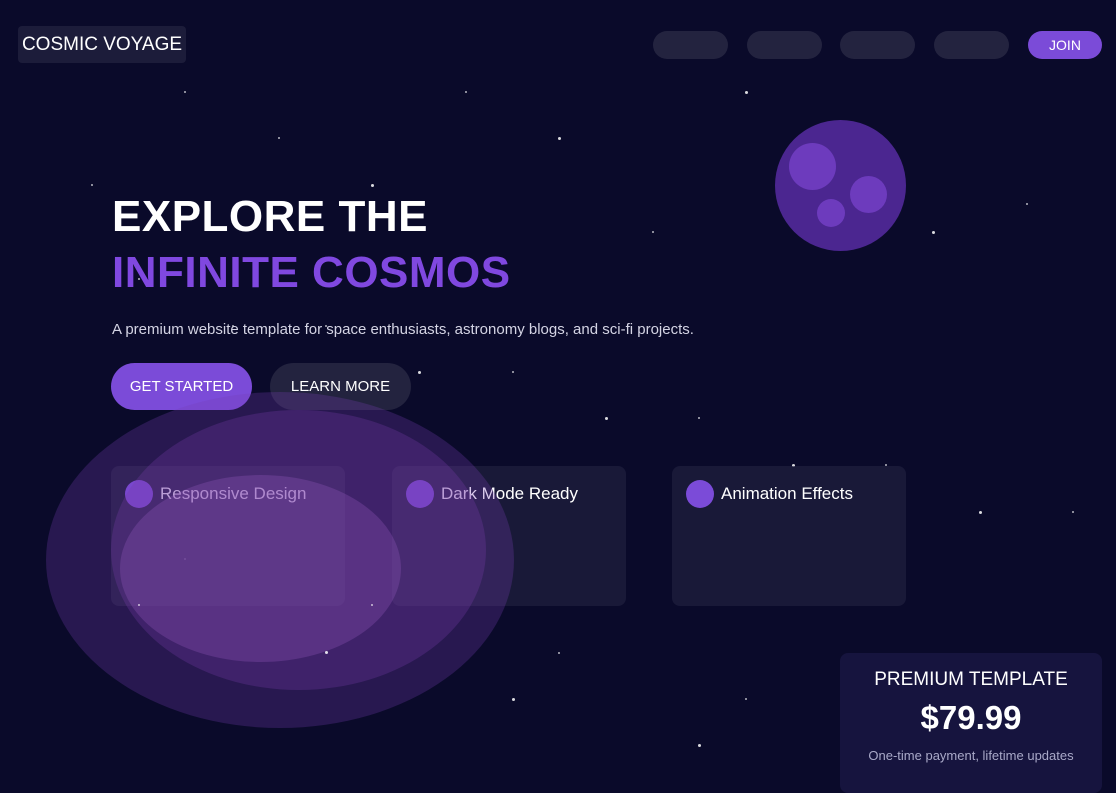 This screenshot has height=793, width=1116. What do you see at coordinates (181, 386) in the screenshot?
I see `get-started-button: GET STARTED` at bounding box center [181, 386].